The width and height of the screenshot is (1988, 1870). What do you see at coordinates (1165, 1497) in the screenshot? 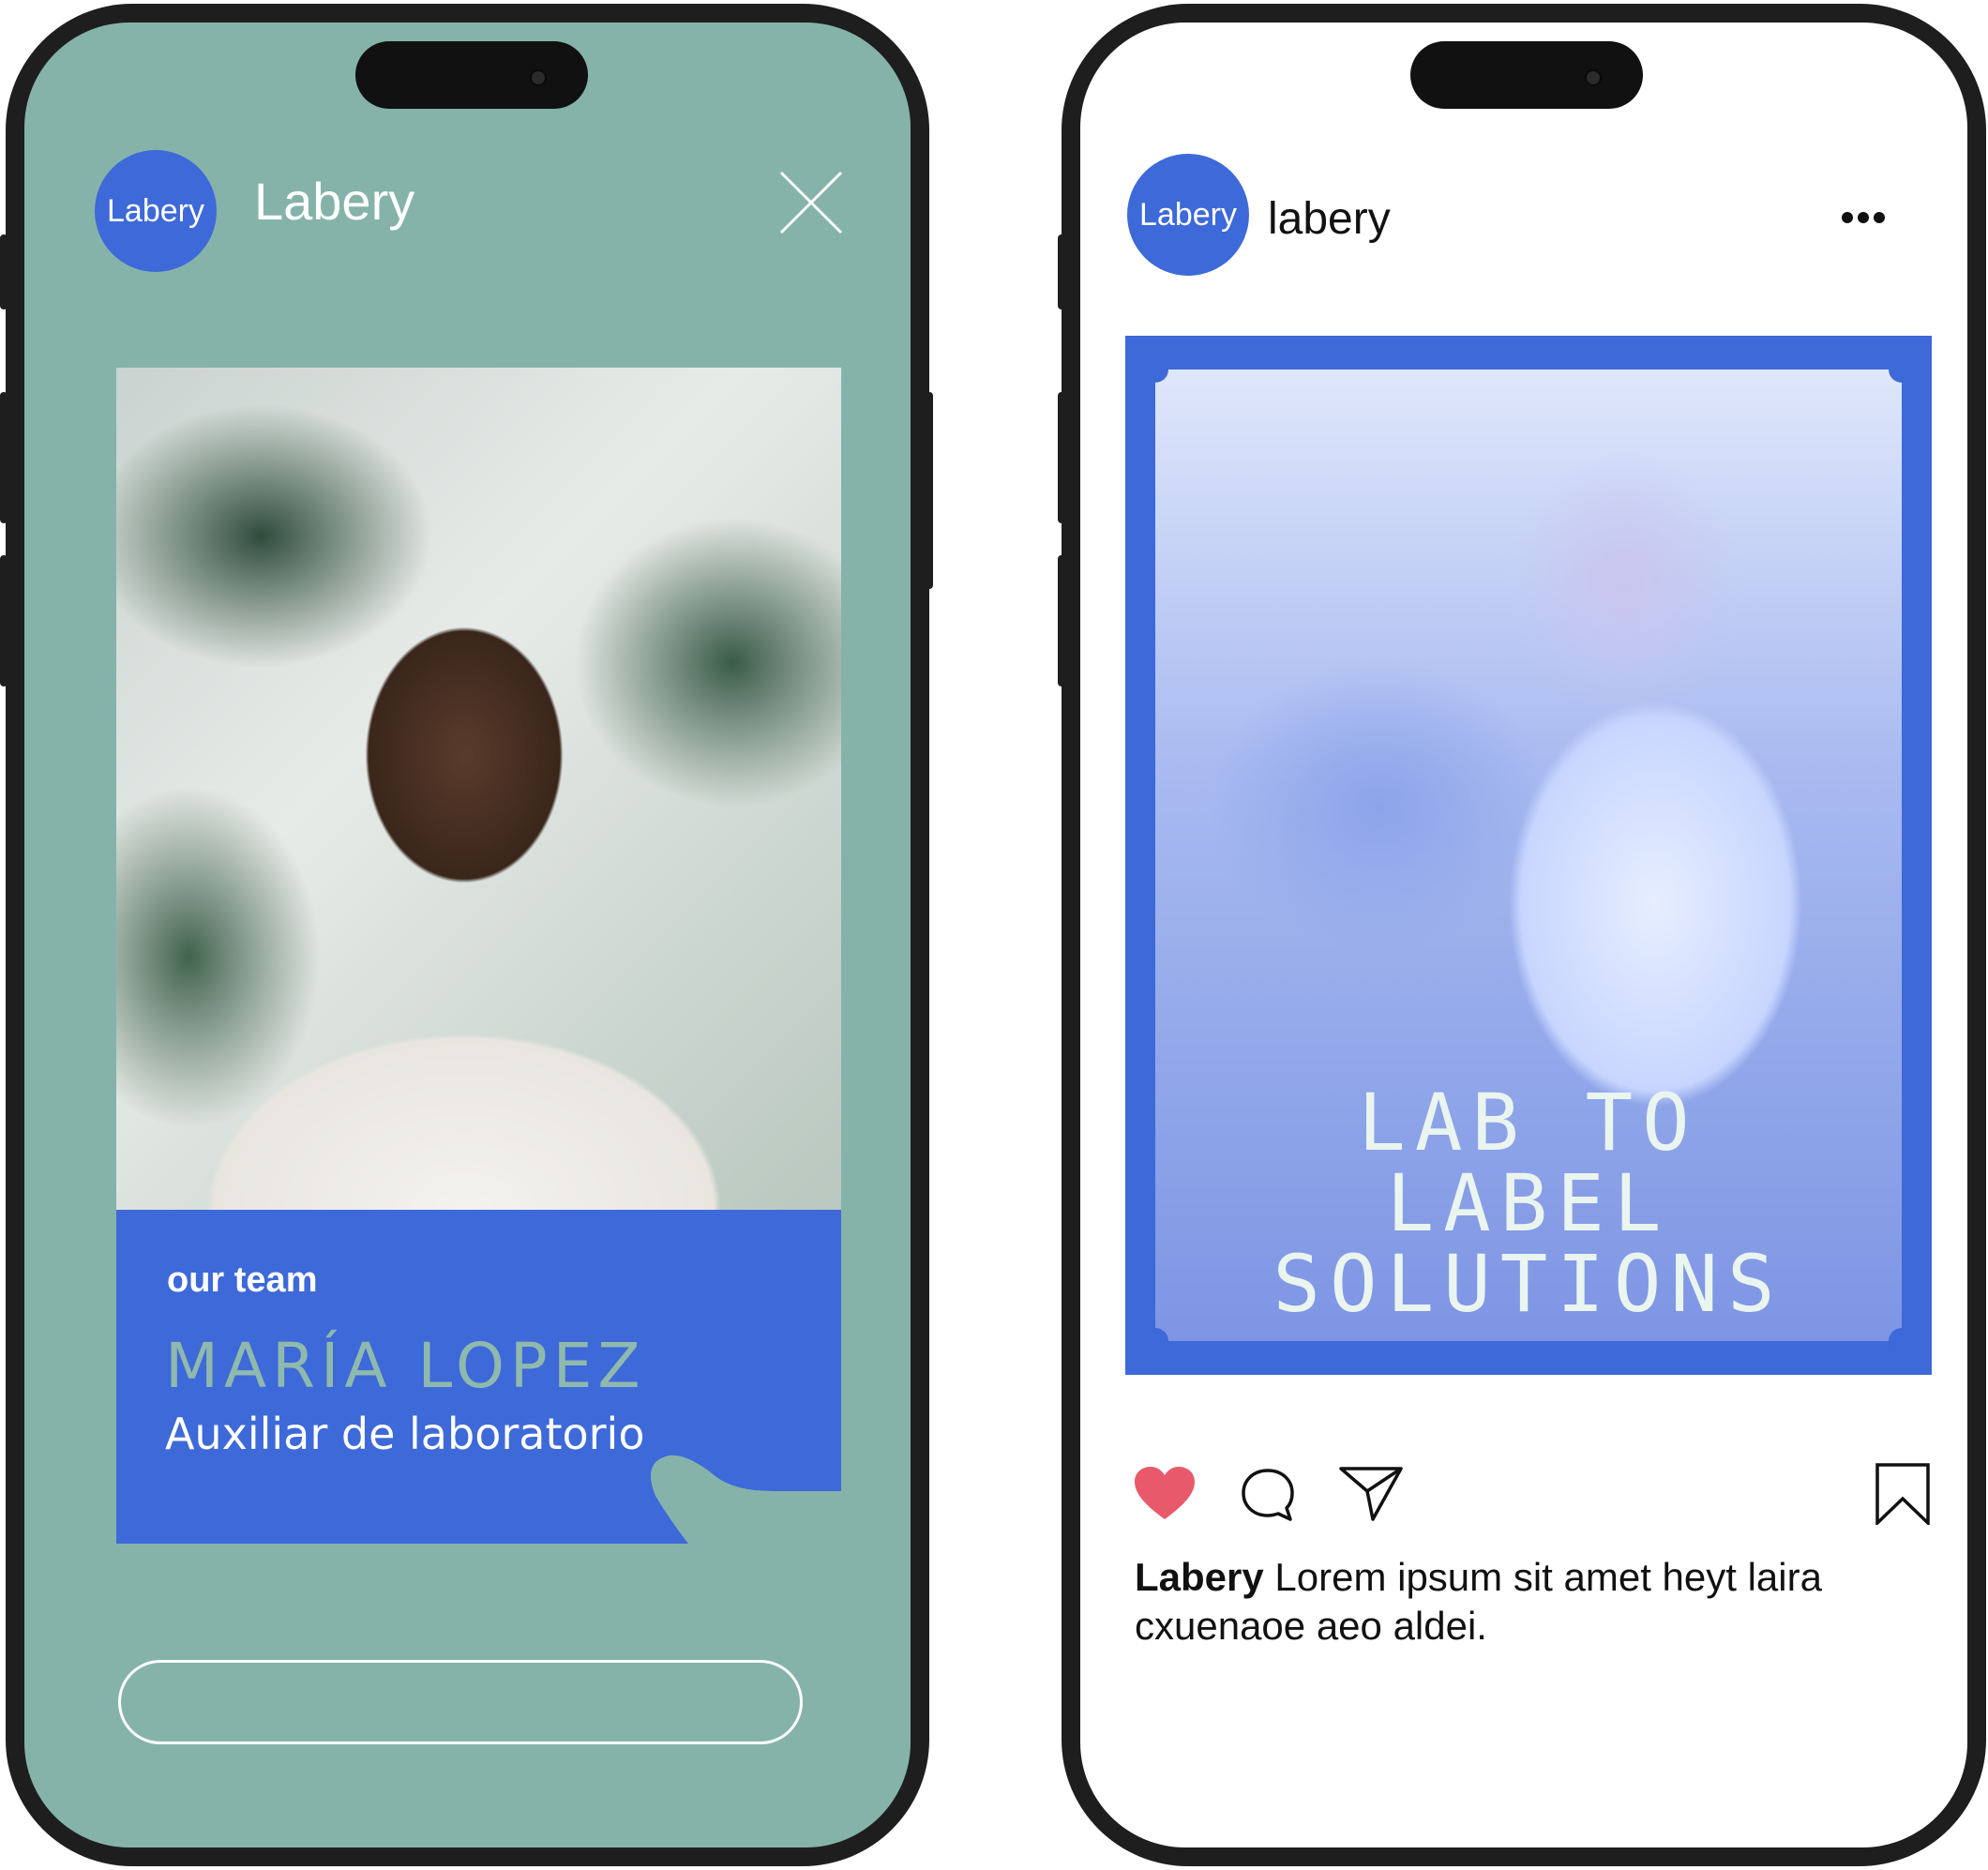
I see `heart-icon` at bounding box center [1165, 1497].